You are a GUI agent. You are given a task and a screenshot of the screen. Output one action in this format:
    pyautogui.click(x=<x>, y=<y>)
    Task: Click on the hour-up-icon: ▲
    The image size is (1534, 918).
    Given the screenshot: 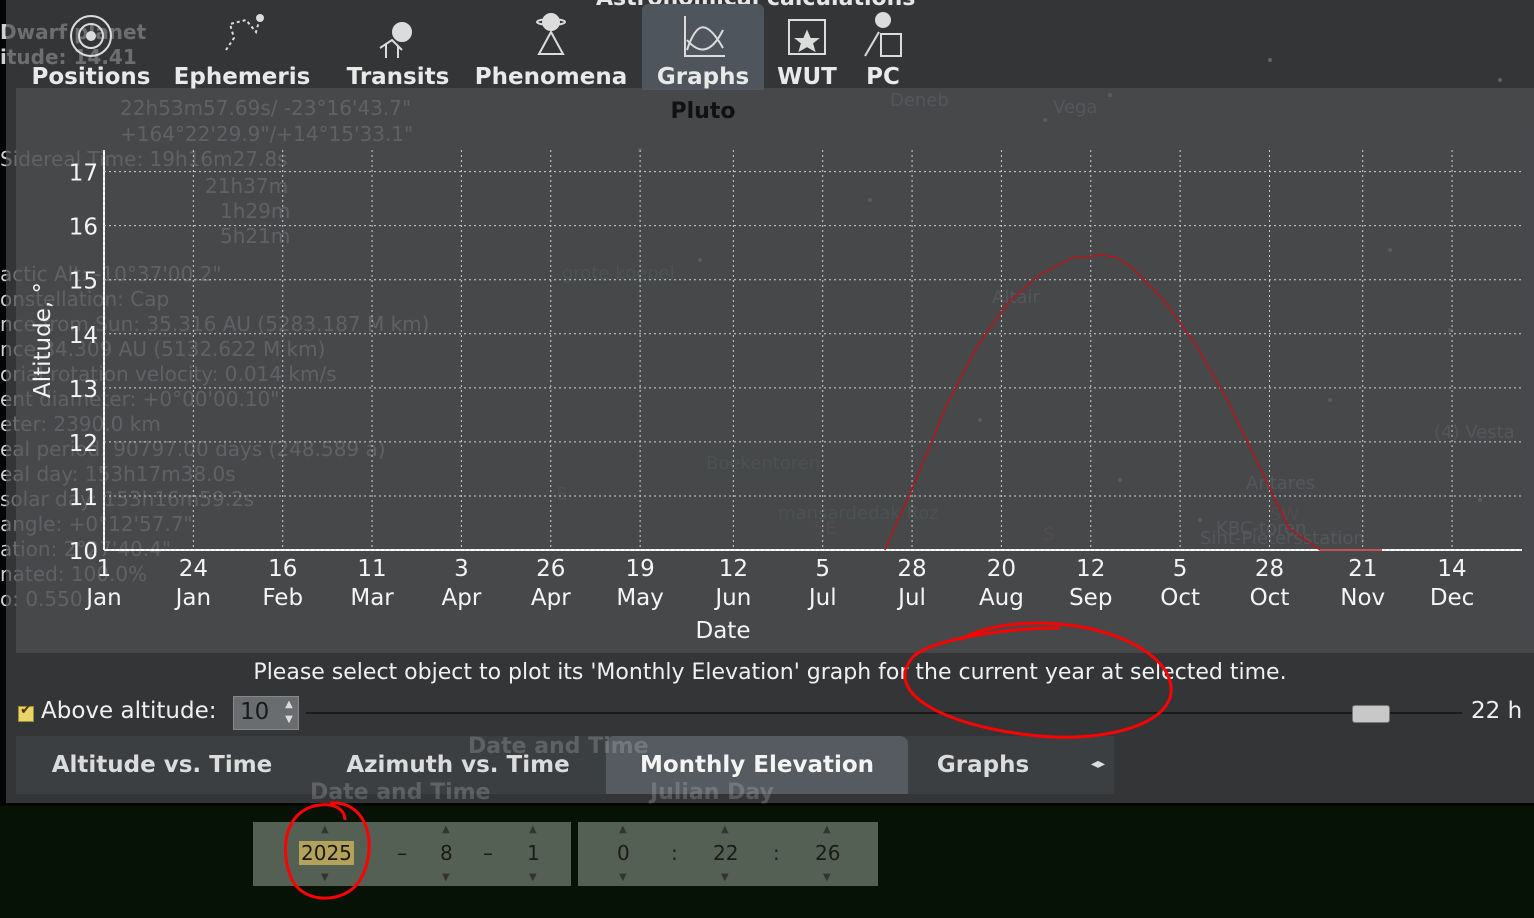 What is the action you would take?
    pyautogui.click(x=623, y=829)
    